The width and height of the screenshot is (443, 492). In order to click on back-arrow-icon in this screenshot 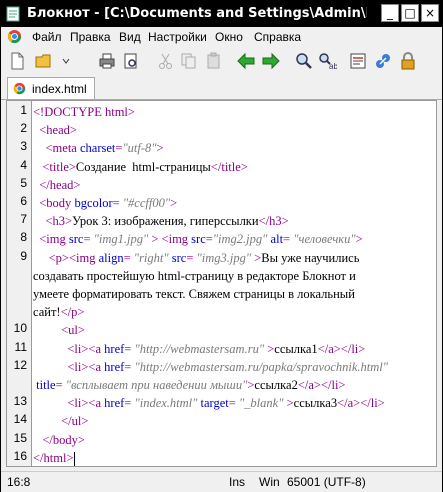, I will do `click(246, 61)`.